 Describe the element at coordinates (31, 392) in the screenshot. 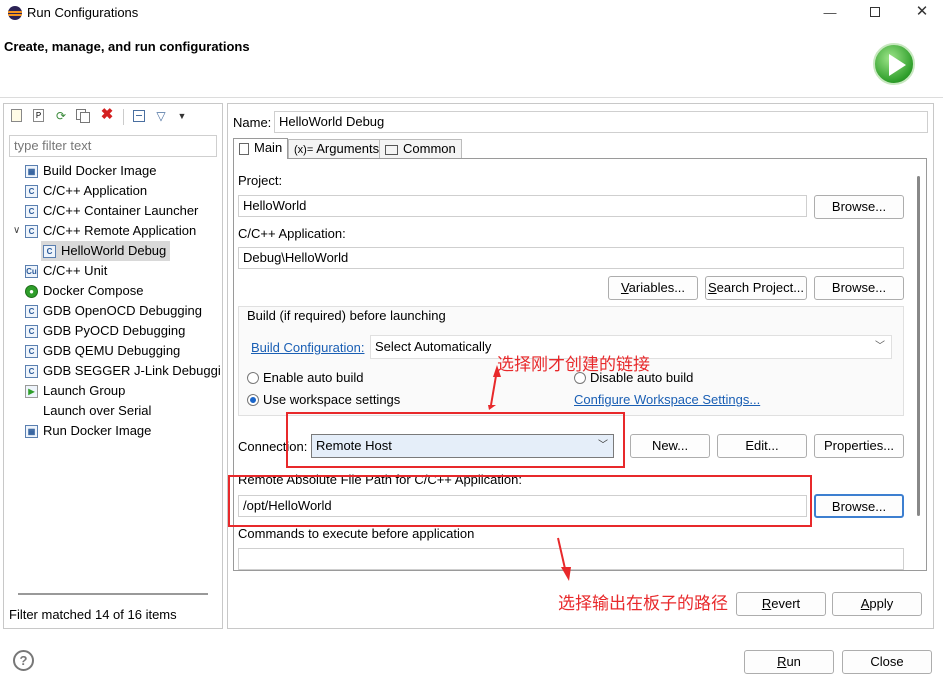

I see `launch-group-icon: ▶` at that location.